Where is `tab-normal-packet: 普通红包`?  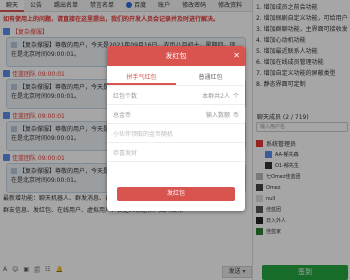 tab-normal-packet: 普通红包 is located at coordinates (210, 78).